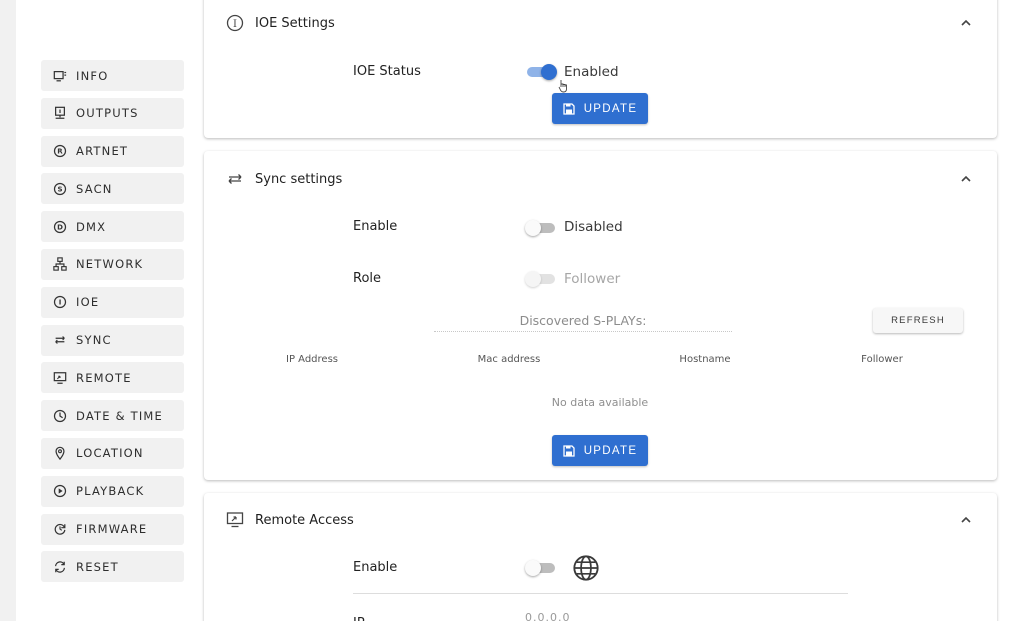 Image resolution: width=1011 pixels, height=621 pixels. What do you see at coordinates (375, 567) in the screenshot?
I see `remote-enable-label: Enable` at bounding box center [375, 567].